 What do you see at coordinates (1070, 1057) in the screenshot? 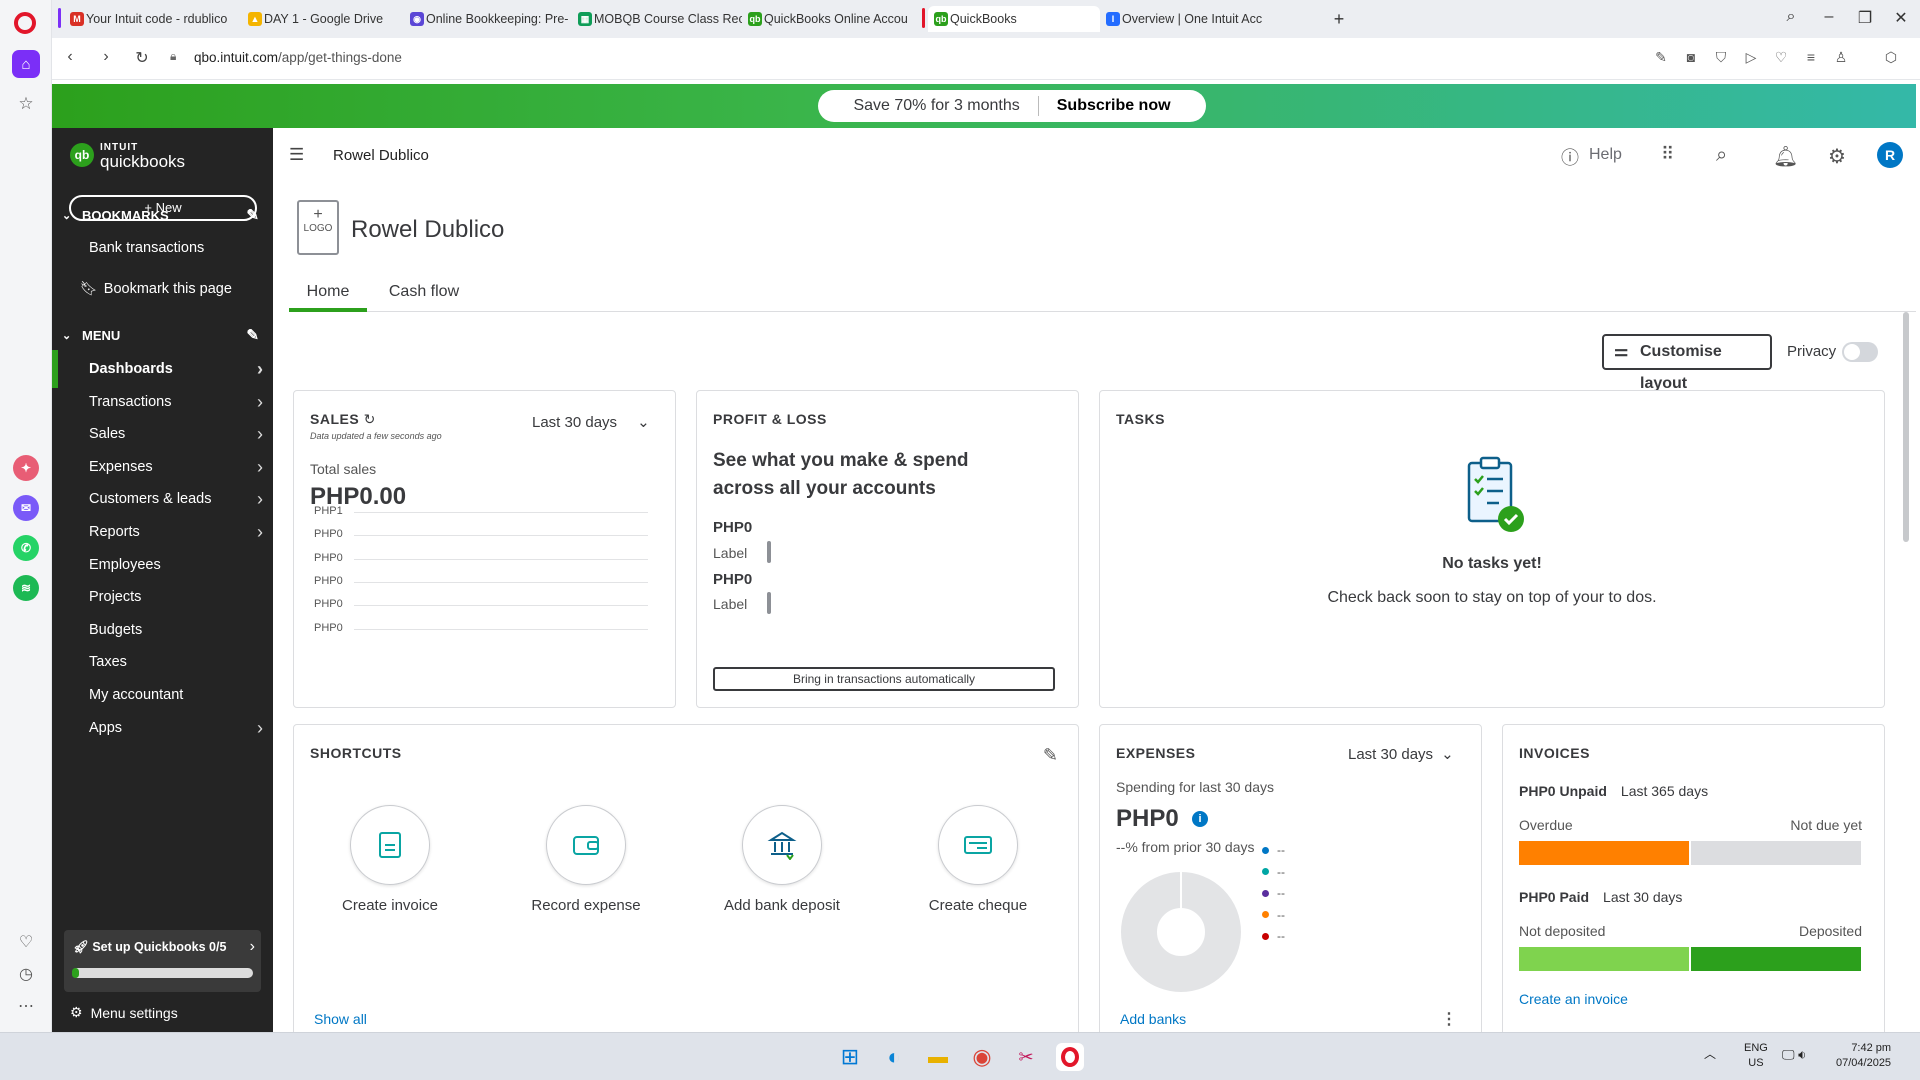
I see `opera-taskbar-icon` at bounding box center [1070, 1057].